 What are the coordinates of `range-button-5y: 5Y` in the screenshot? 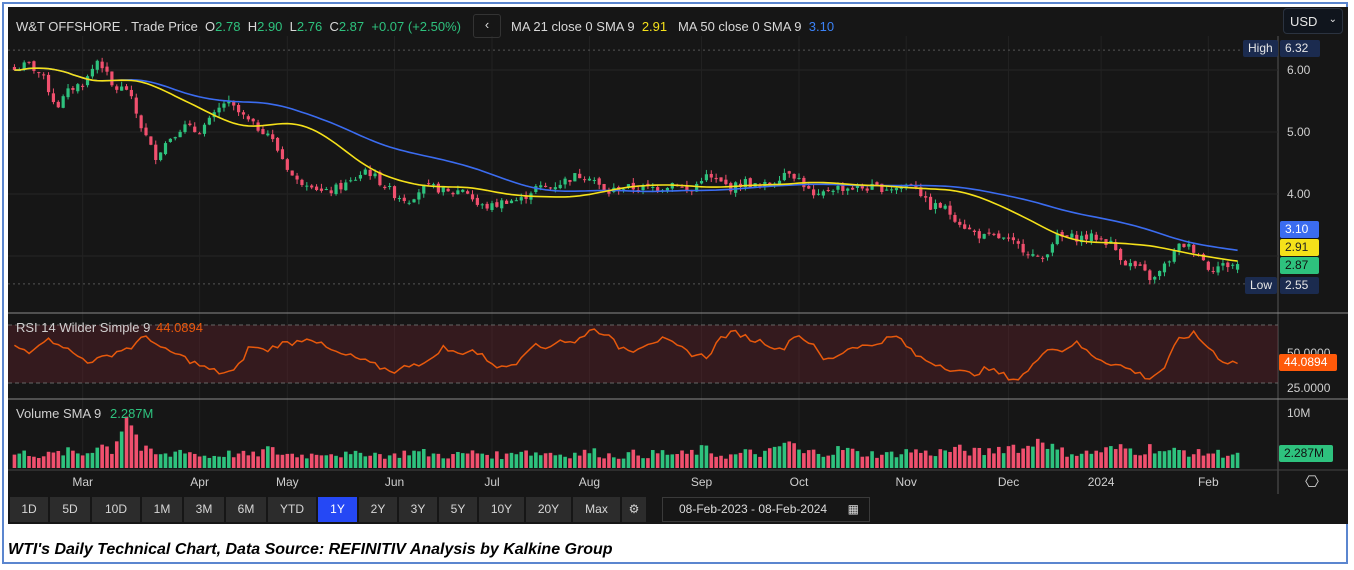 It's located at (458, 509).